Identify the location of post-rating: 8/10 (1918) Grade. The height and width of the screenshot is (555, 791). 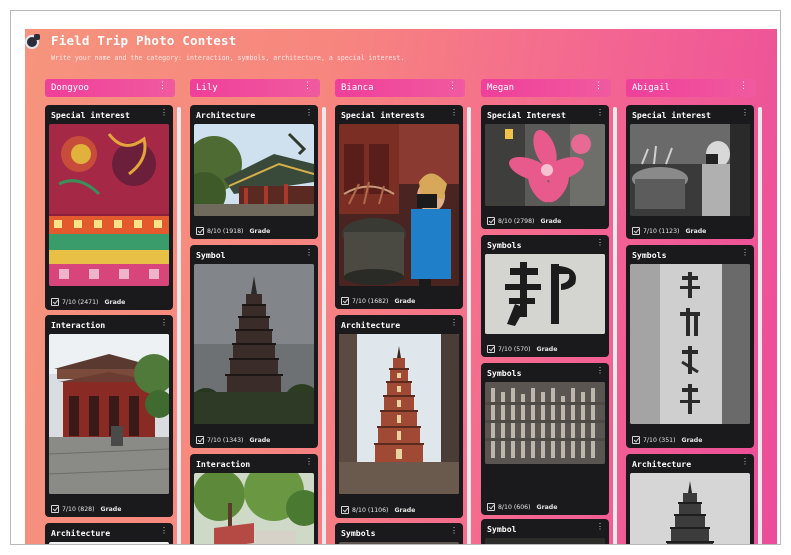
(233, 231).